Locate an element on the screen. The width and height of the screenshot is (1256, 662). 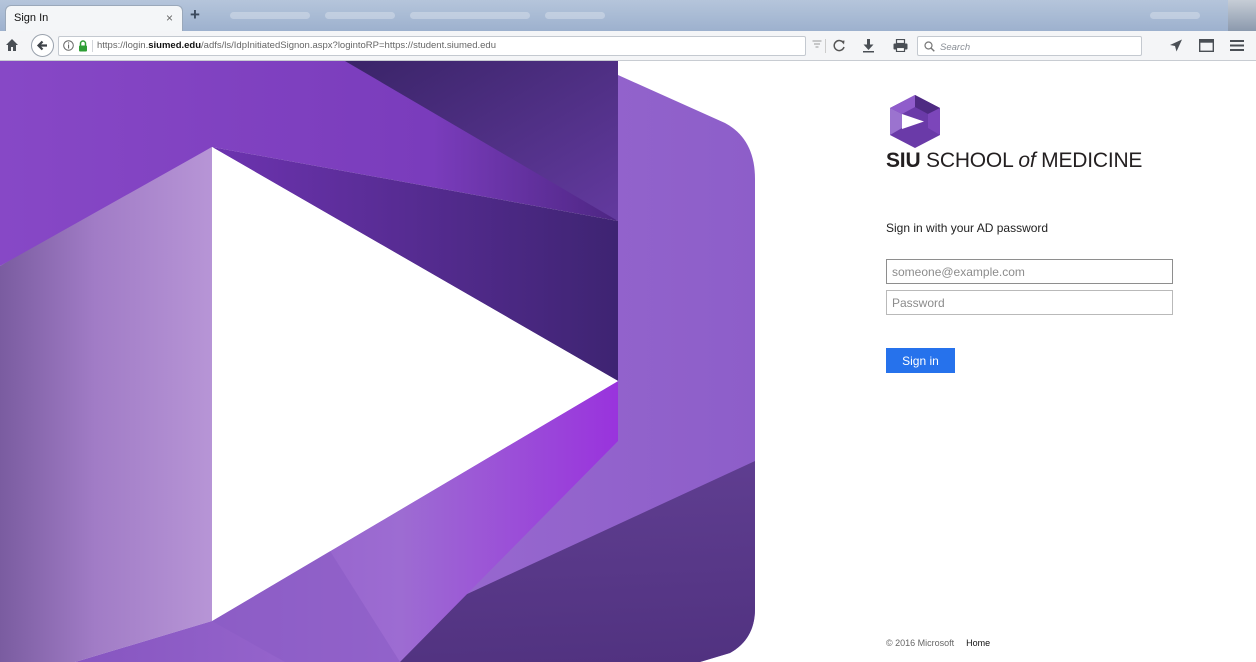
print-icon is located at coordinates (900, 45).